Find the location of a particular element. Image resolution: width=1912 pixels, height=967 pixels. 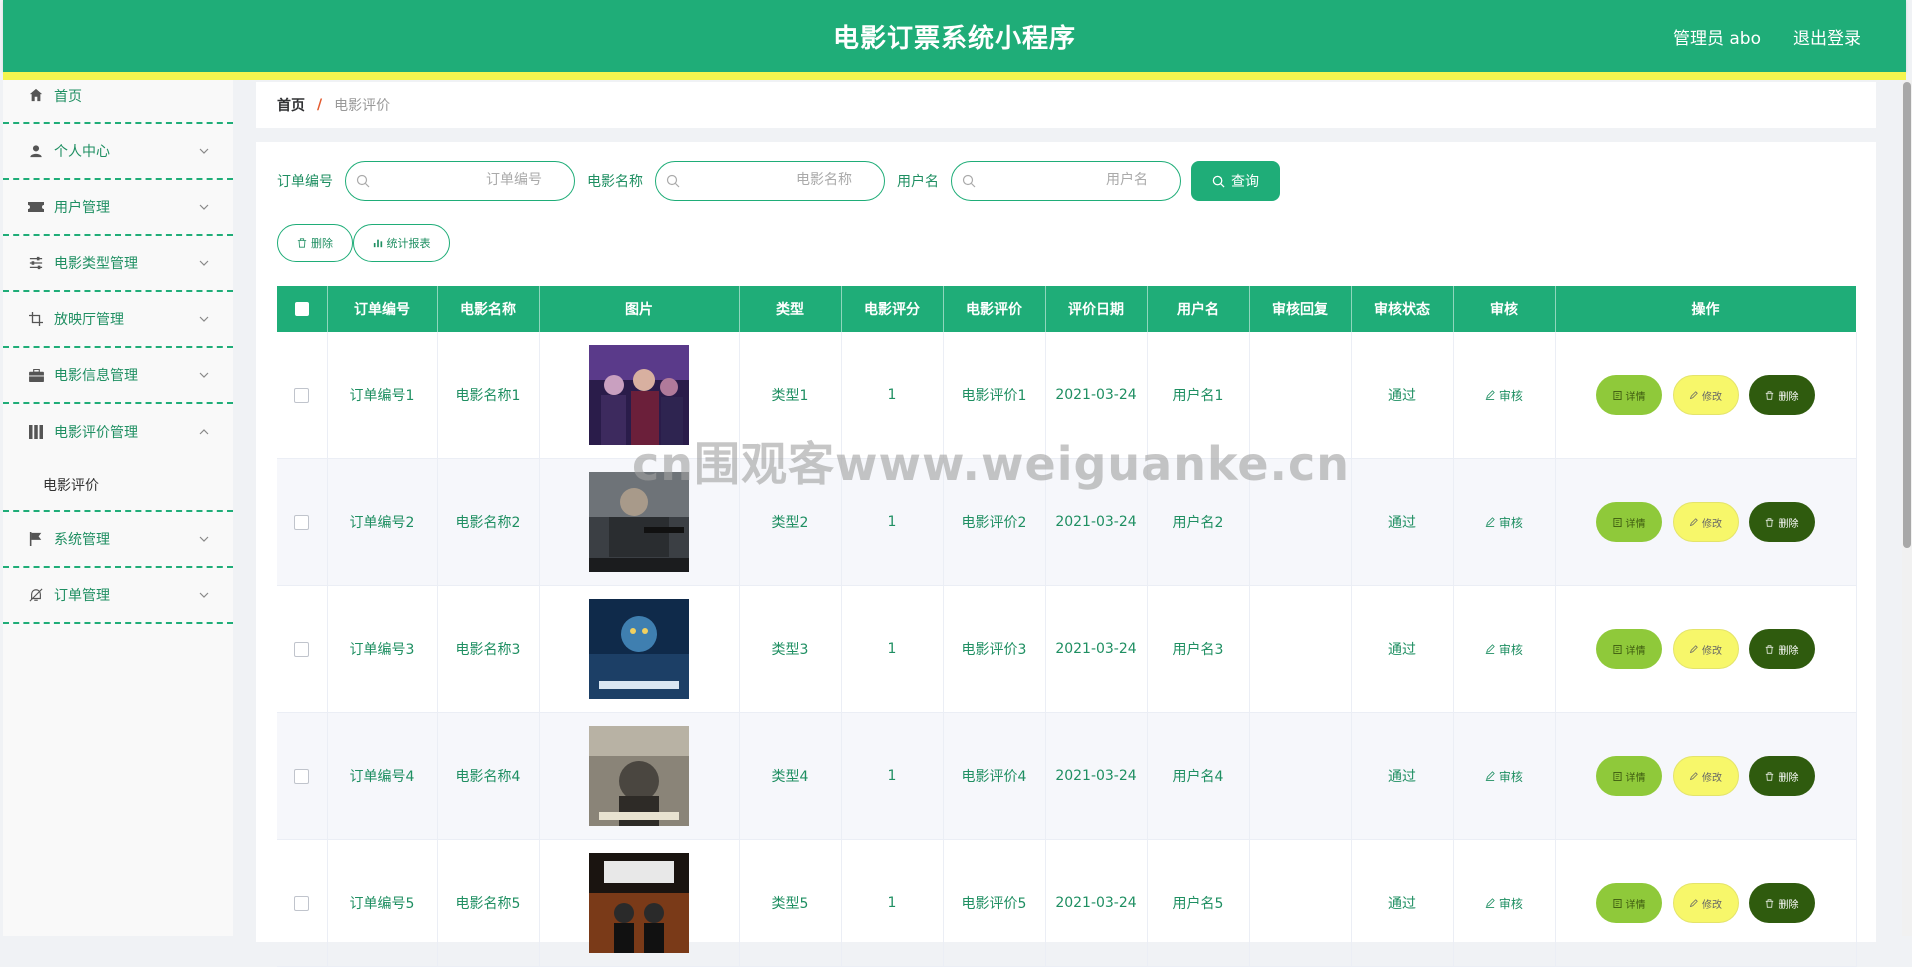

sidebar-item-label: 放映厅管理 is located at coordinates (89, 320).